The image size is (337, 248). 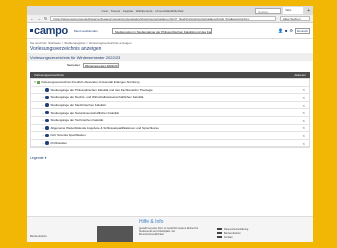 What do you see at coordinates (45, 158) in the screenshot?
I see `chevron-down-icon: ▾` at bounding box center [45, 158].